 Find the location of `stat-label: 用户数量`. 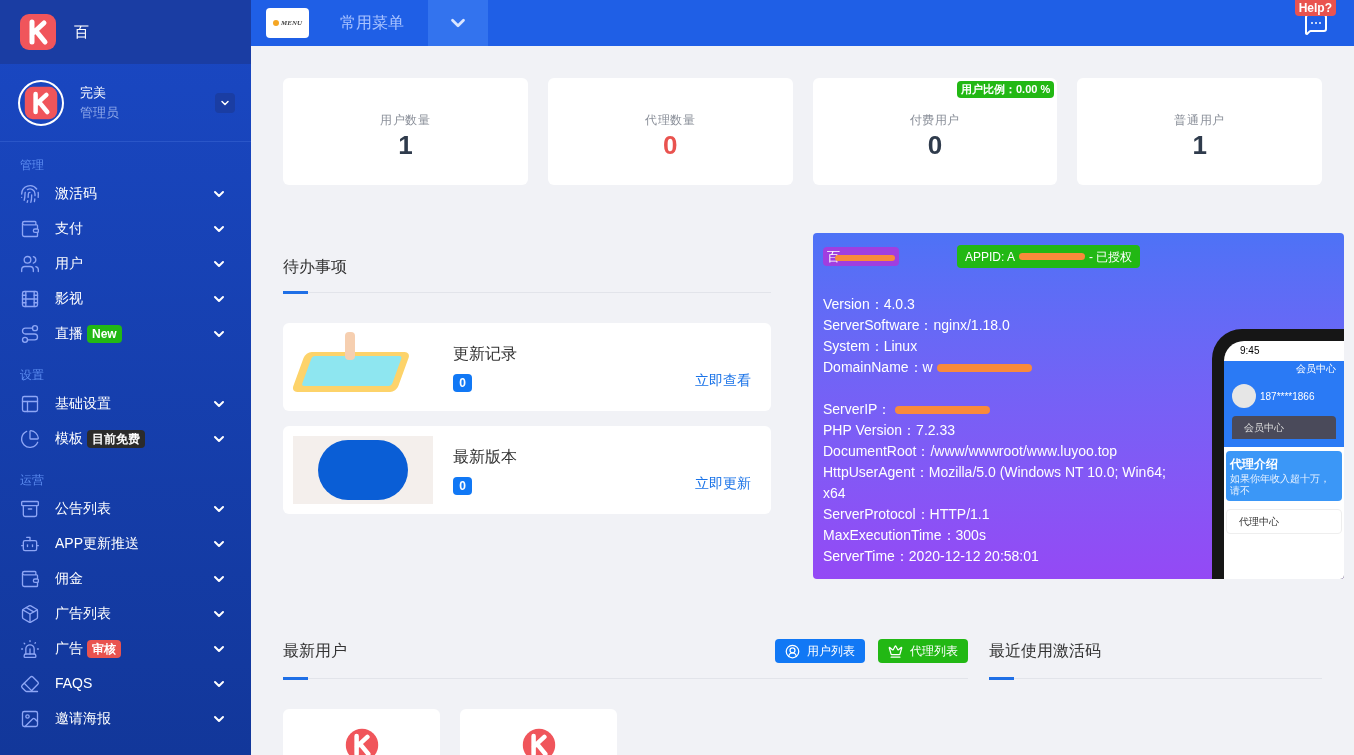

stat-label: 用户数量 is located at coordinates (405, 120).